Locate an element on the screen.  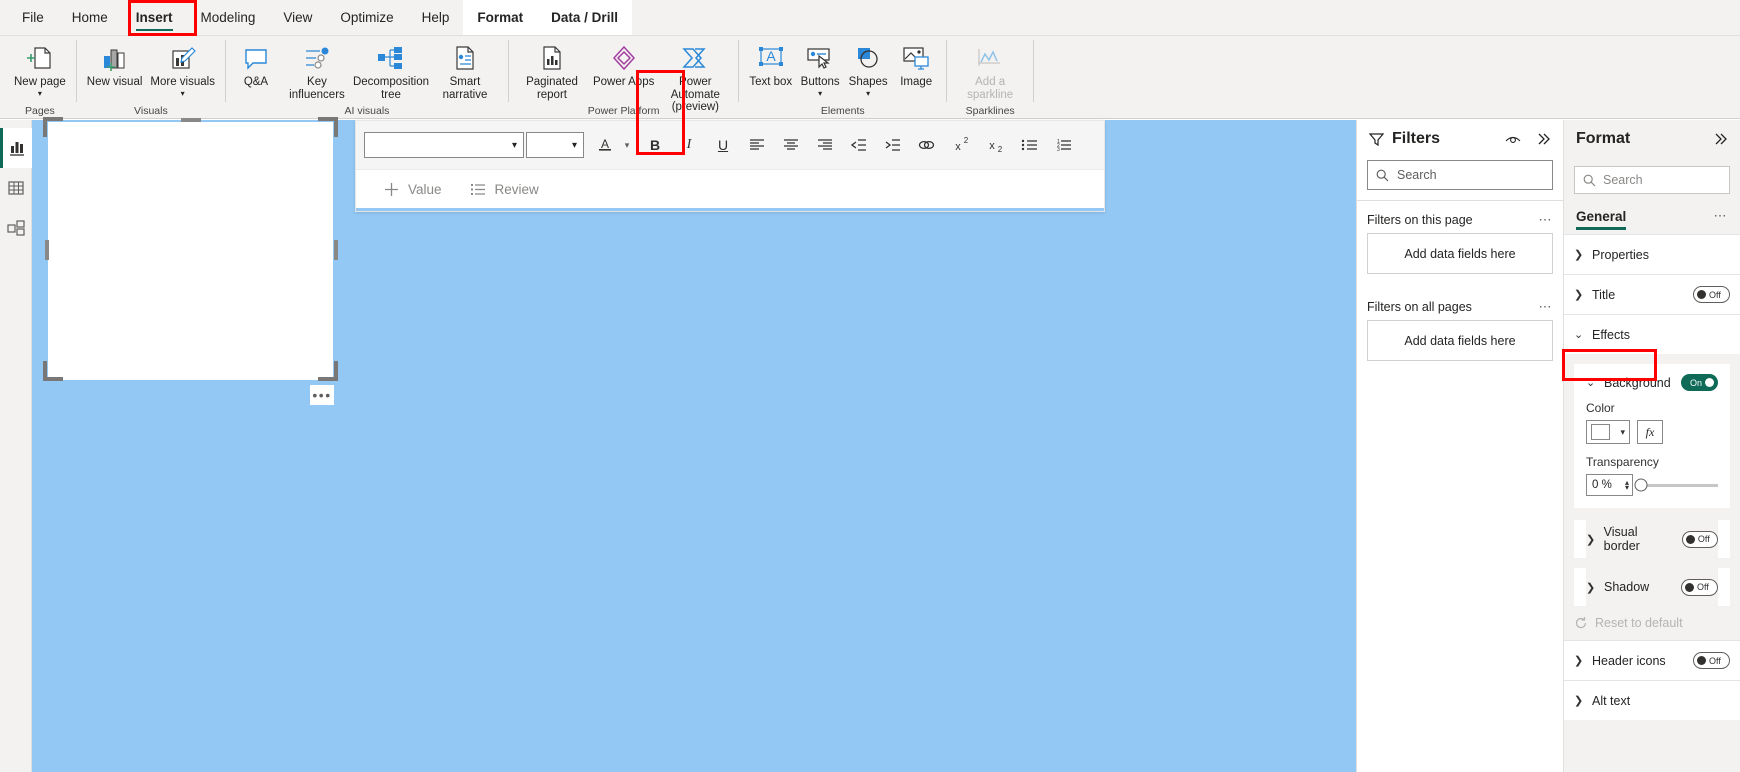
ribbon-tab-modeling: Modeling is located at coordinates (228, 17).